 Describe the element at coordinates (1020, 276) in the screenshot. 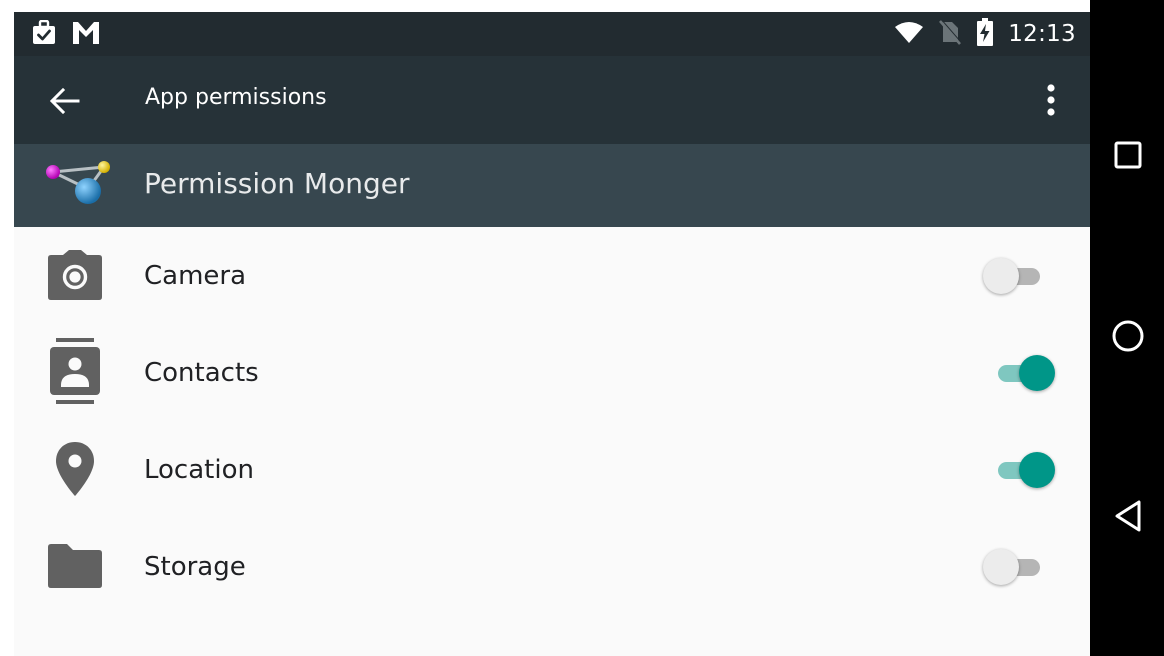

I see `camera-toggle` at that location.